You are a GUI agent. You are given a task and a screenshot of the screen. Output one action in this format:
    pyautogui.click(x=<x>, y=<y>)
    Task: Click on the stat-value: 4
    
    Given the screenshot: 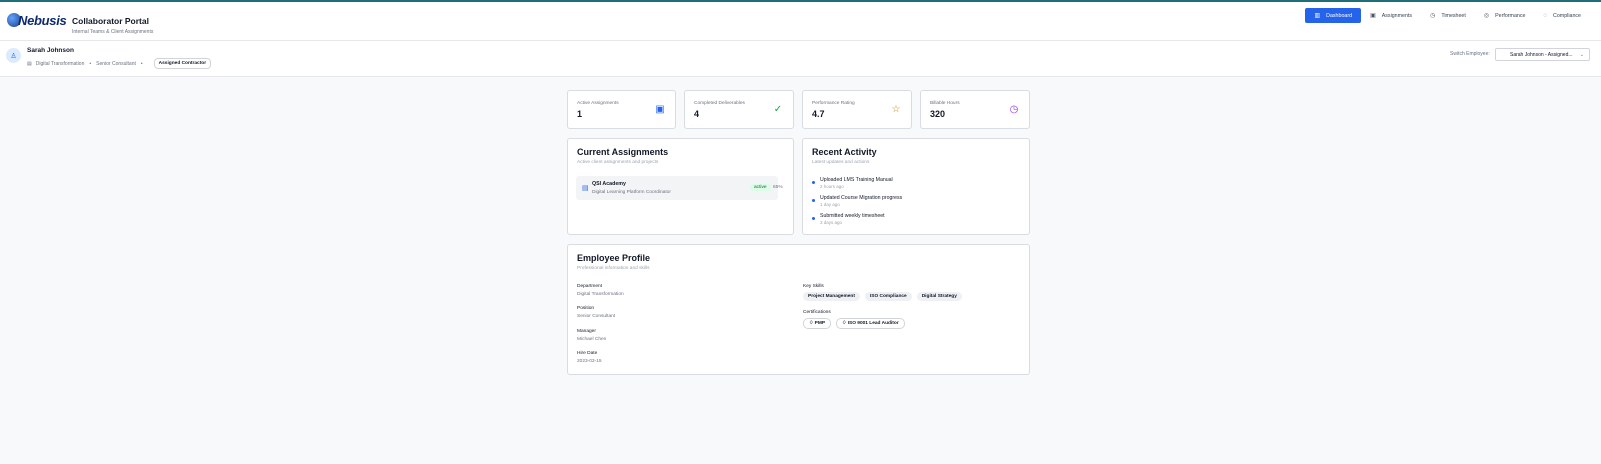 What is the action you would take?
    pyautogui.click(x=697, y=114)
    